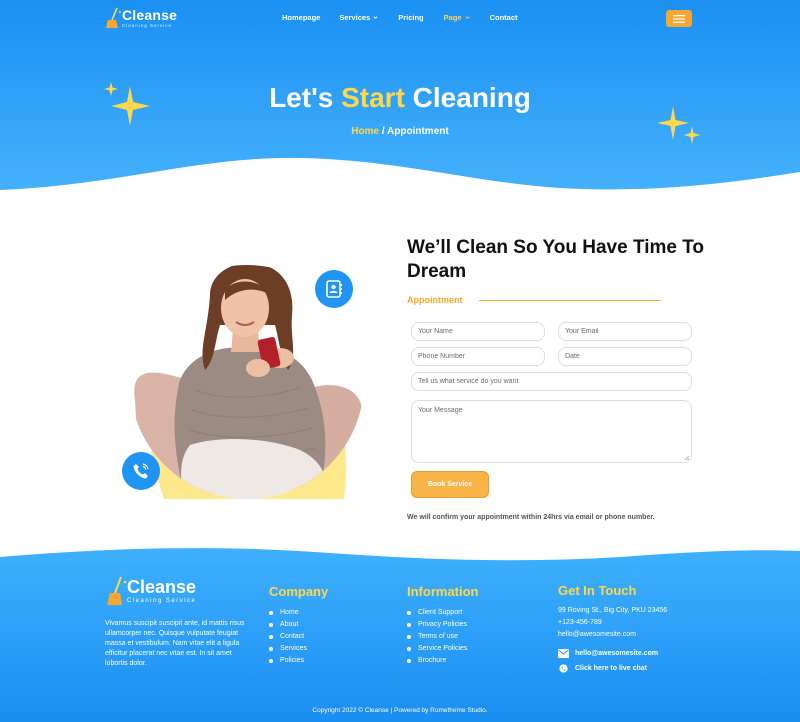 The image size is (800, 722). I want to click on resize-handle-icon, so click(687, 458).